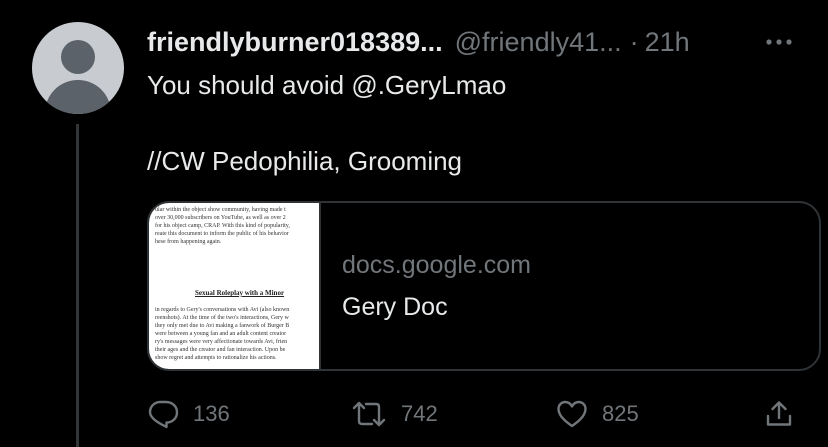 This screenshot has height=447, width=828. I want to click on like-button: 825, so click(597, 414).